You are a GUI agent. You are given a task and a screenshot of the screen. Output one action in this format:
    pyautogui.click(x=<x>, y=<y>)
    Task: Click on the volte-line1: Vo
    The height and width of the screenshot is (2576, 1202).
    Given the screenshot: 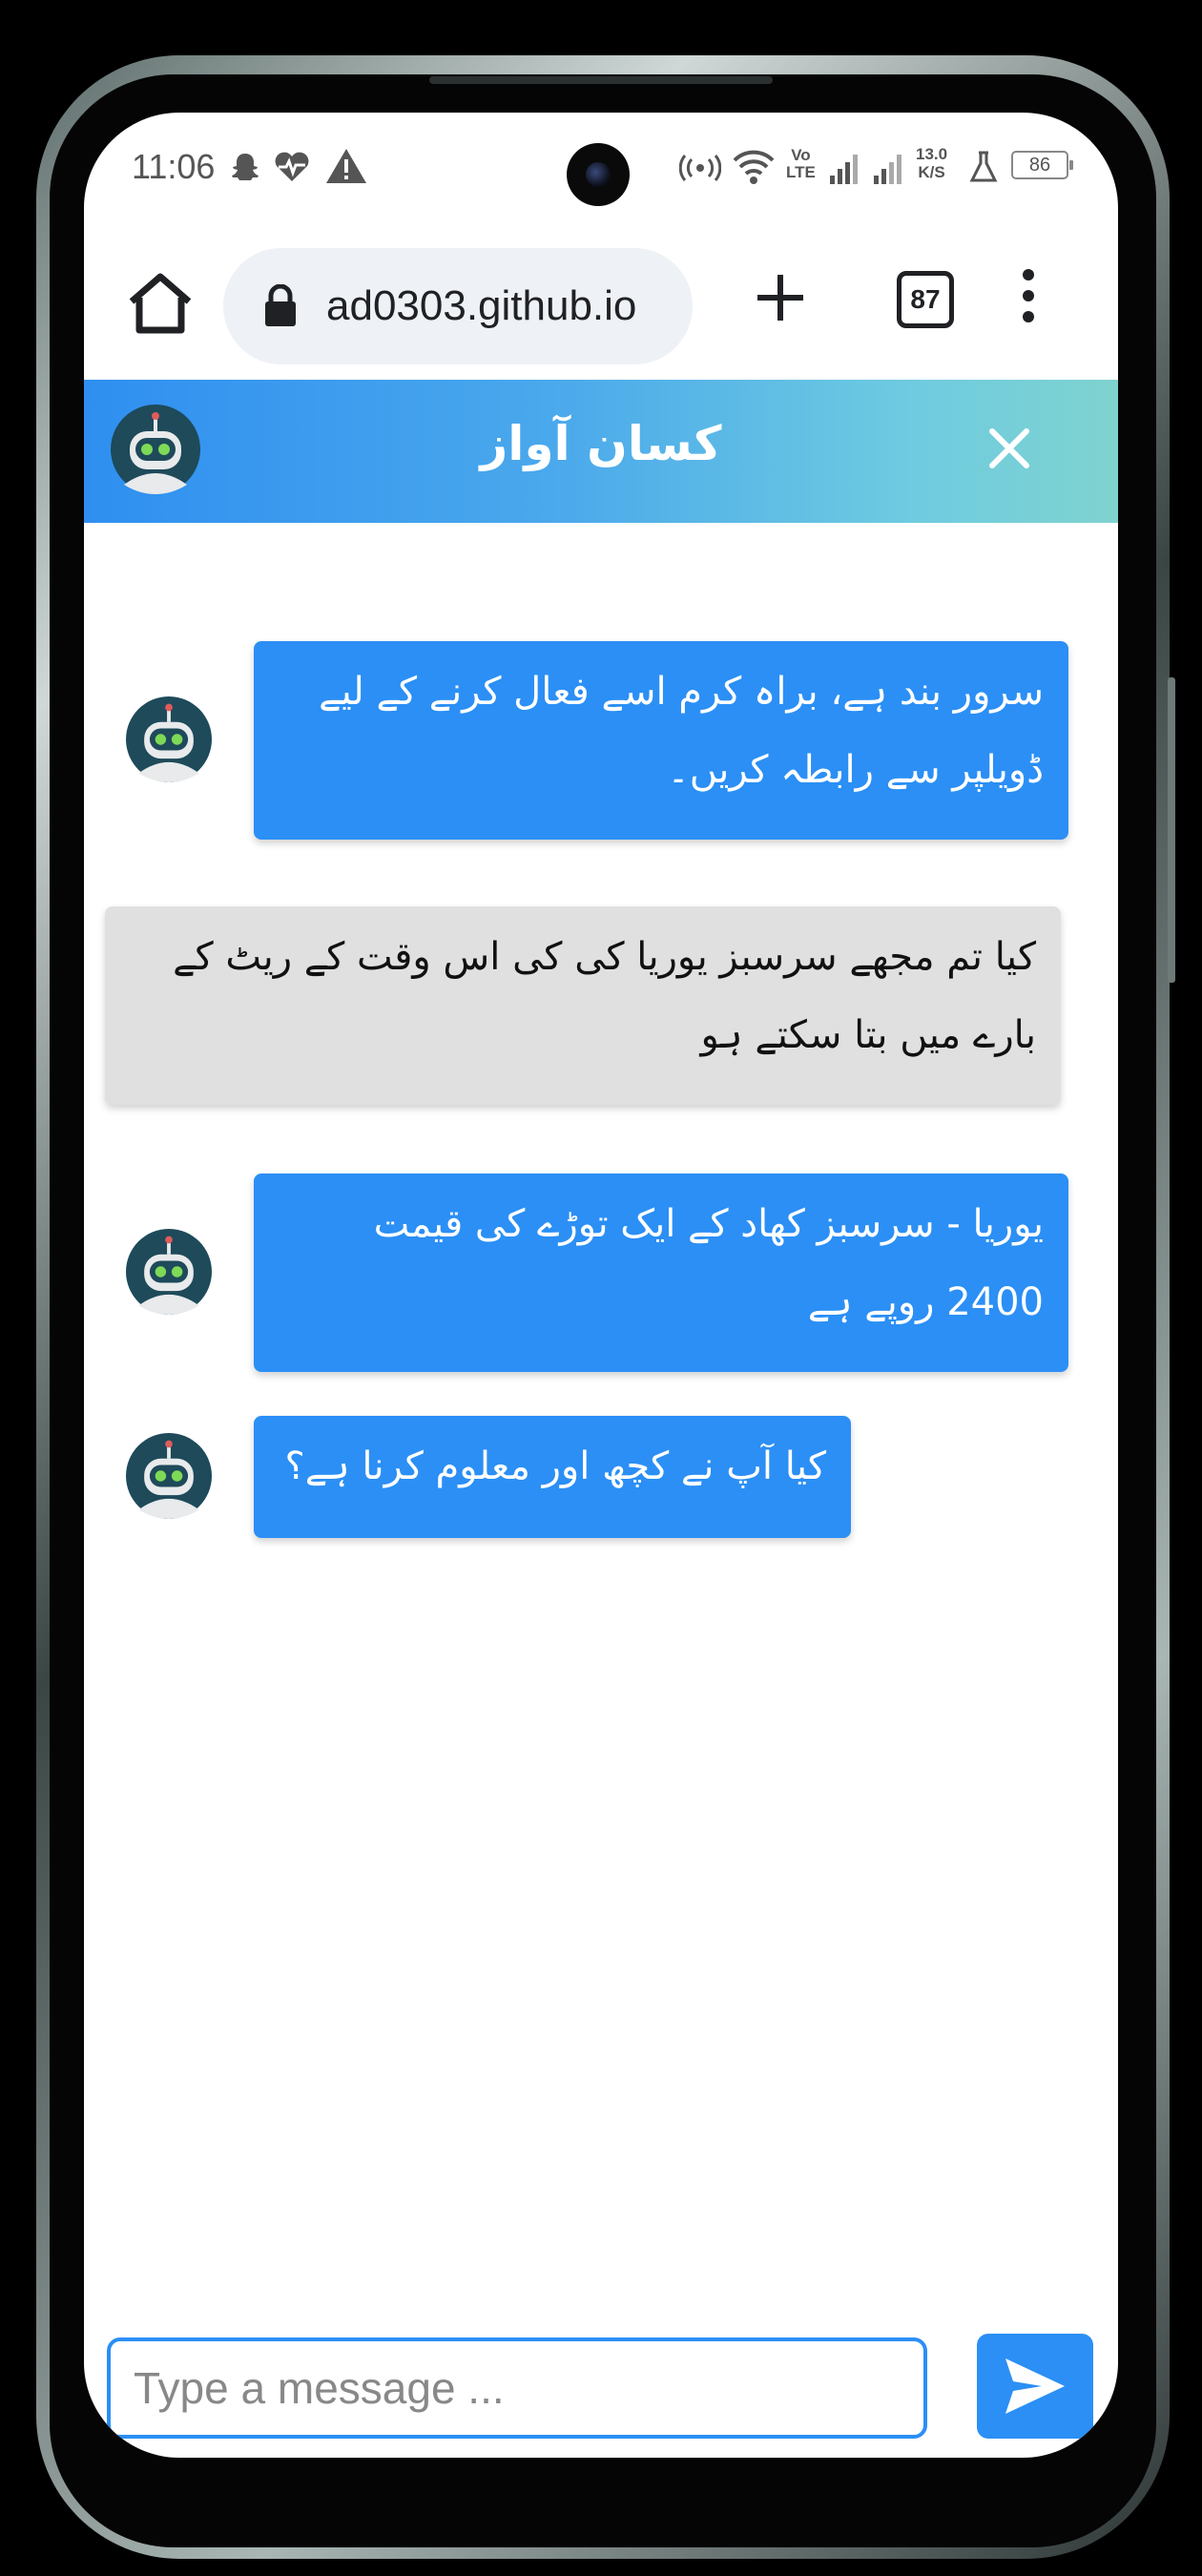 What is the action you would take?
    pyautogui.click(x=801, y=155)
    